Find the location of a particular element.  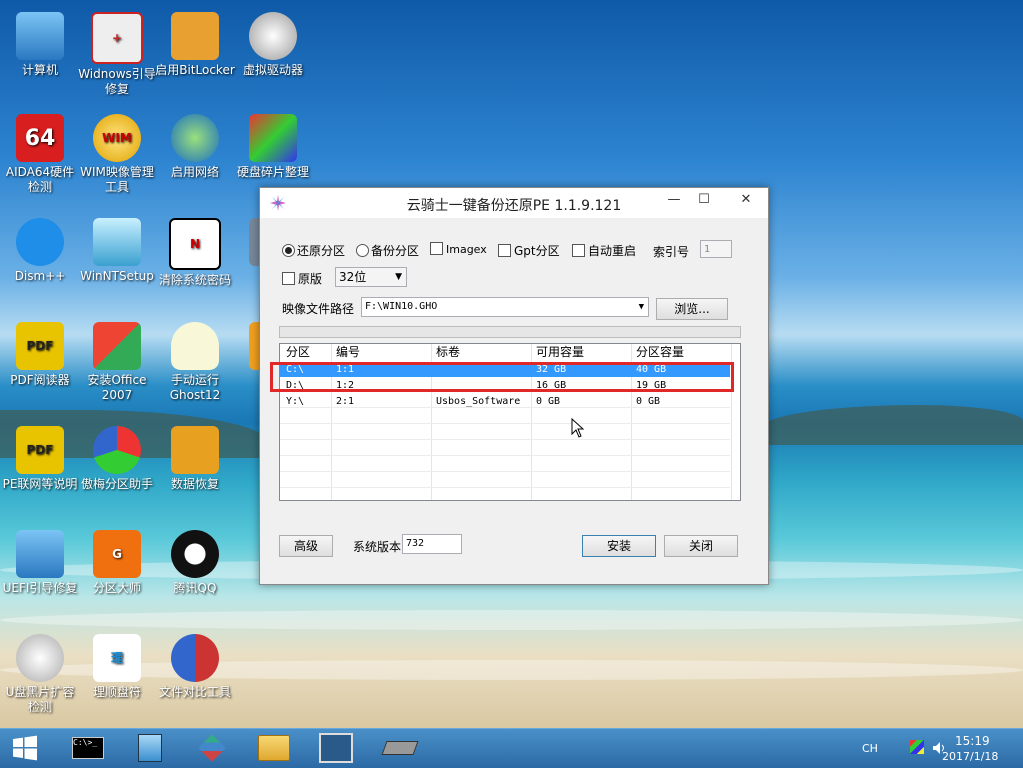

image-path-combobox: F:\WIN10.GHO ▼ is located at coordinates (505, 307).